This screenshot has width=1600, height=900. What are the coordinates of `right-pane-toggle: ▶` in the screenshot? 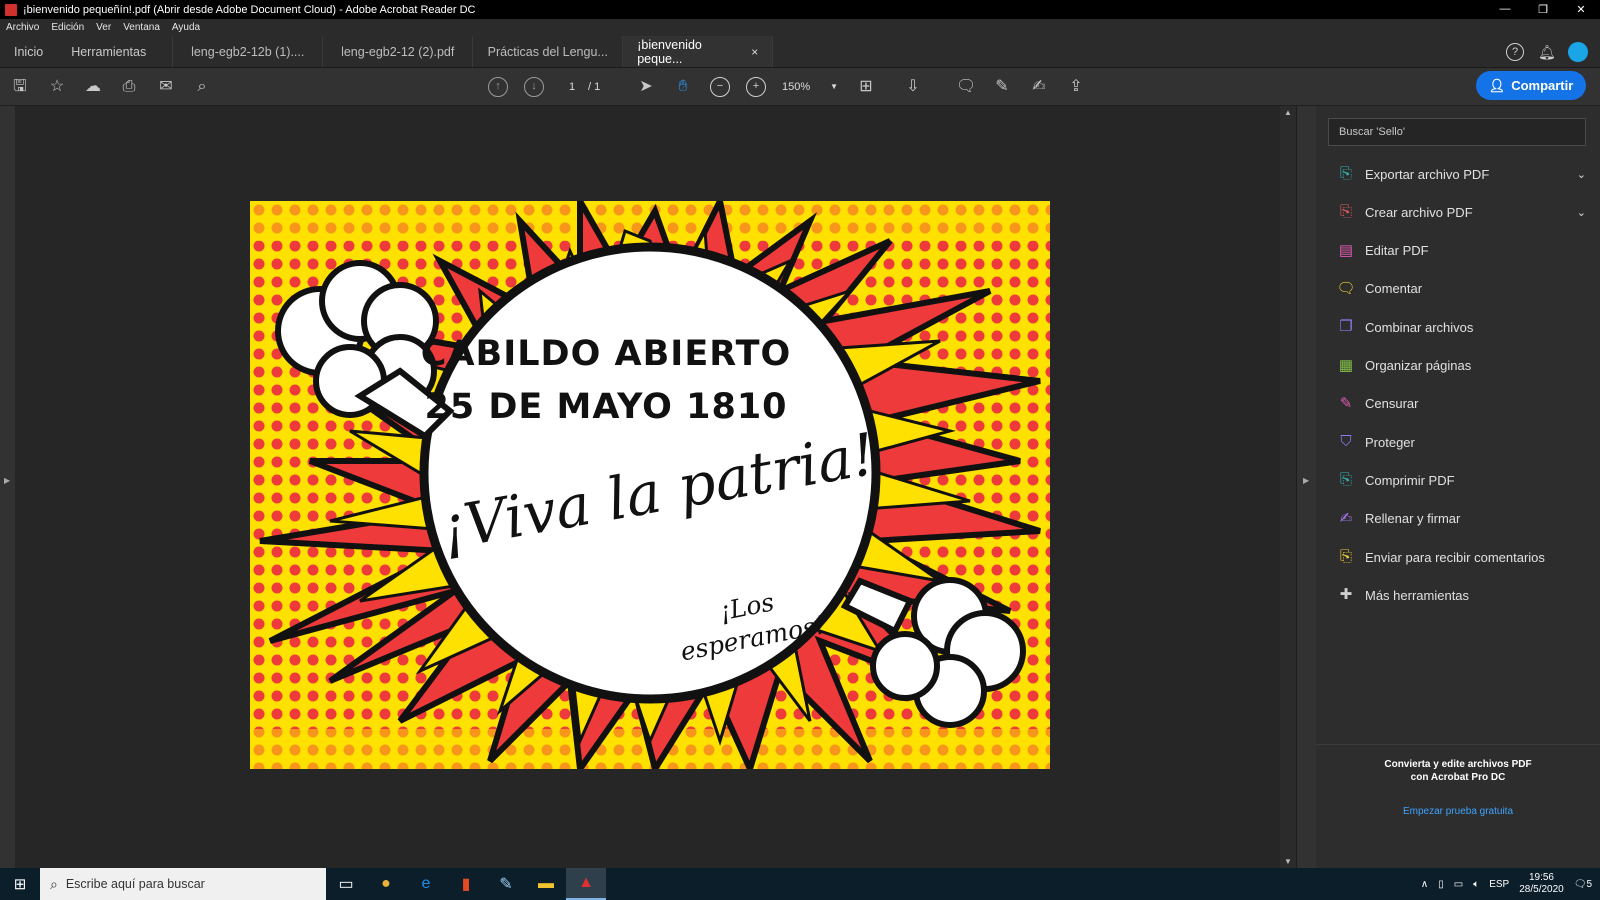 It's located at (1306, 487).